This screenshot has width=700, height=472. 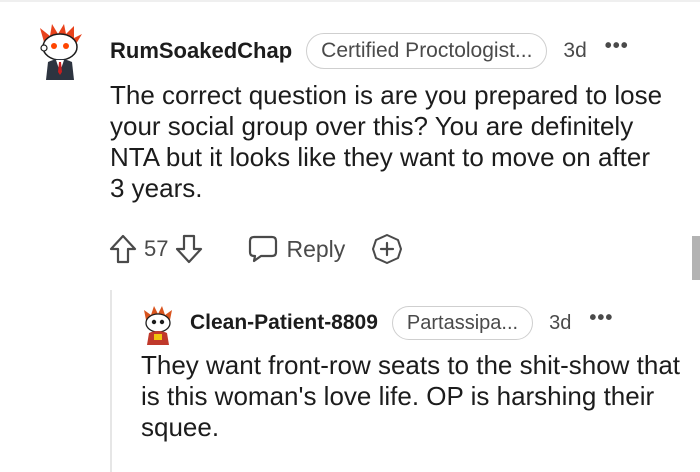 What do you see at coordinates (189, 249) in the screenshot?
I see `downvote-arrow-icon` at bounding box center [189, 249].